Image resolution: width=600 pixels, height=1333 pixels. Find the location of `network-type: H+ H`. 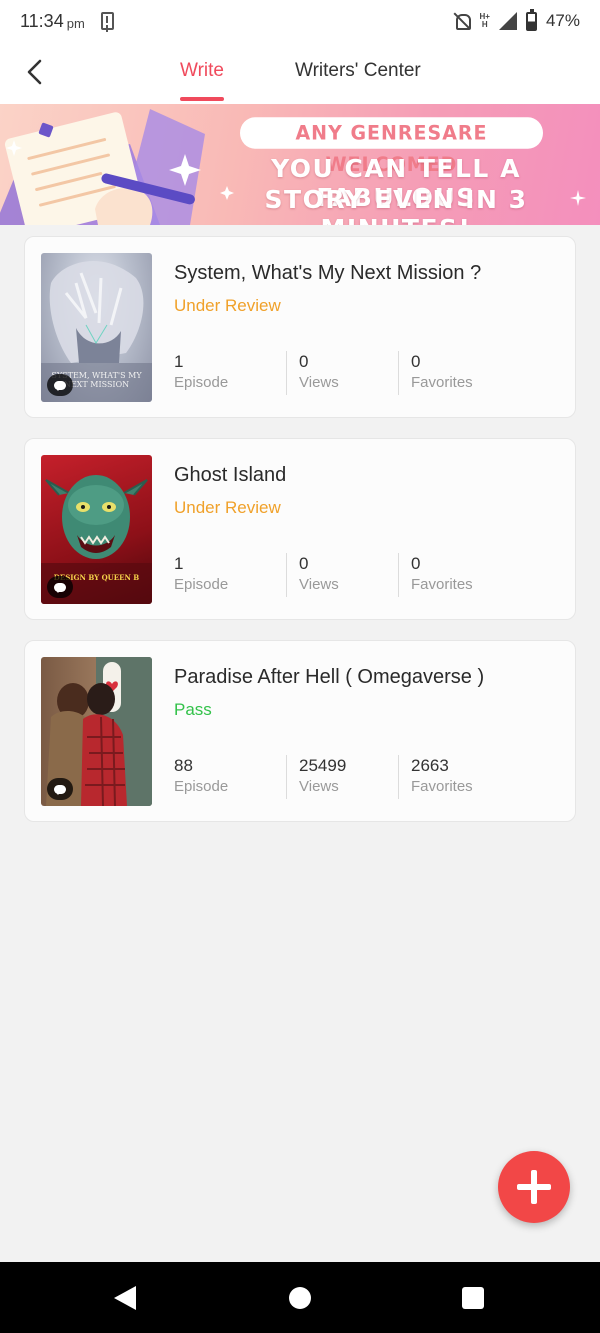

network-type: H+ H is located at coordinates (484, 20).